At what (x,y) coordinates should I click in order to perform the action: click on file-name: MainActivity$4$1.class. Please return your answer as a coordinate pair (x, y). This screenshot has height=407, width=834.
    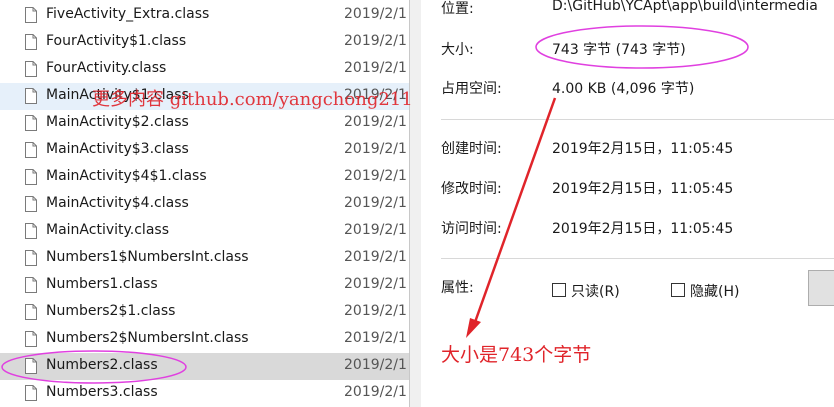
    Looking at the image, I should click on (126, 176).